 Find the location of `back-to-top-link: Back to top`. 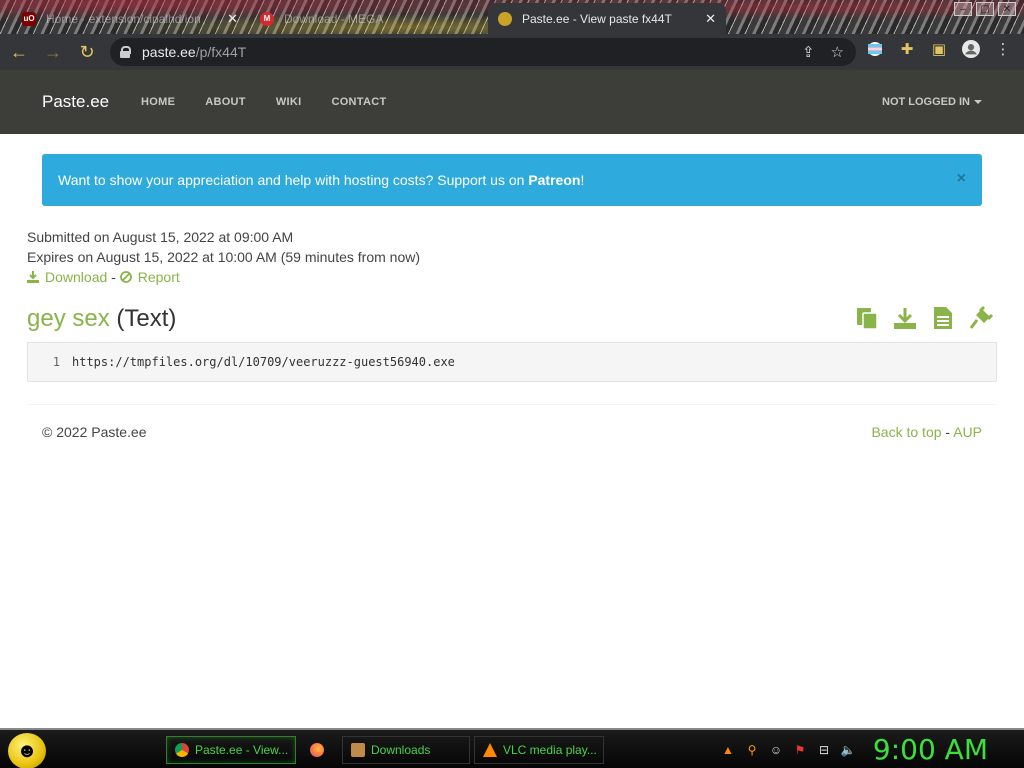

back-to-top-link: Back to top is located at coordinates (906, 432).